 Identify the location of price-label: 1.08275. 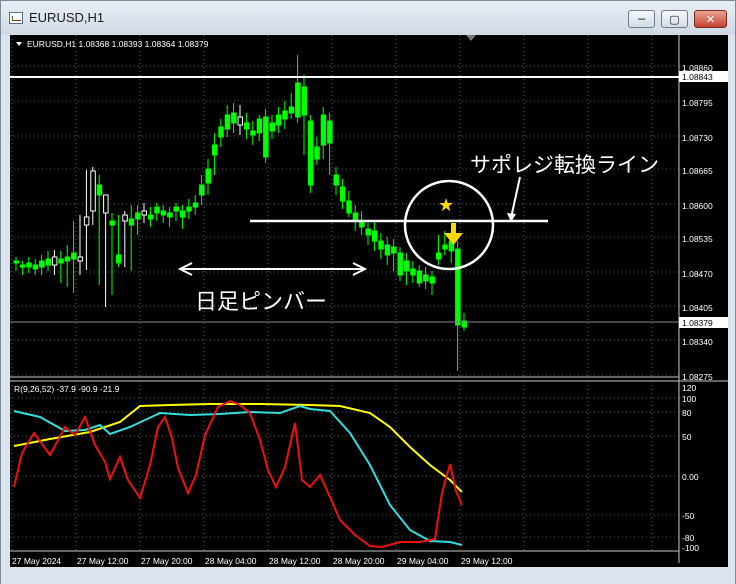
(697, 377).